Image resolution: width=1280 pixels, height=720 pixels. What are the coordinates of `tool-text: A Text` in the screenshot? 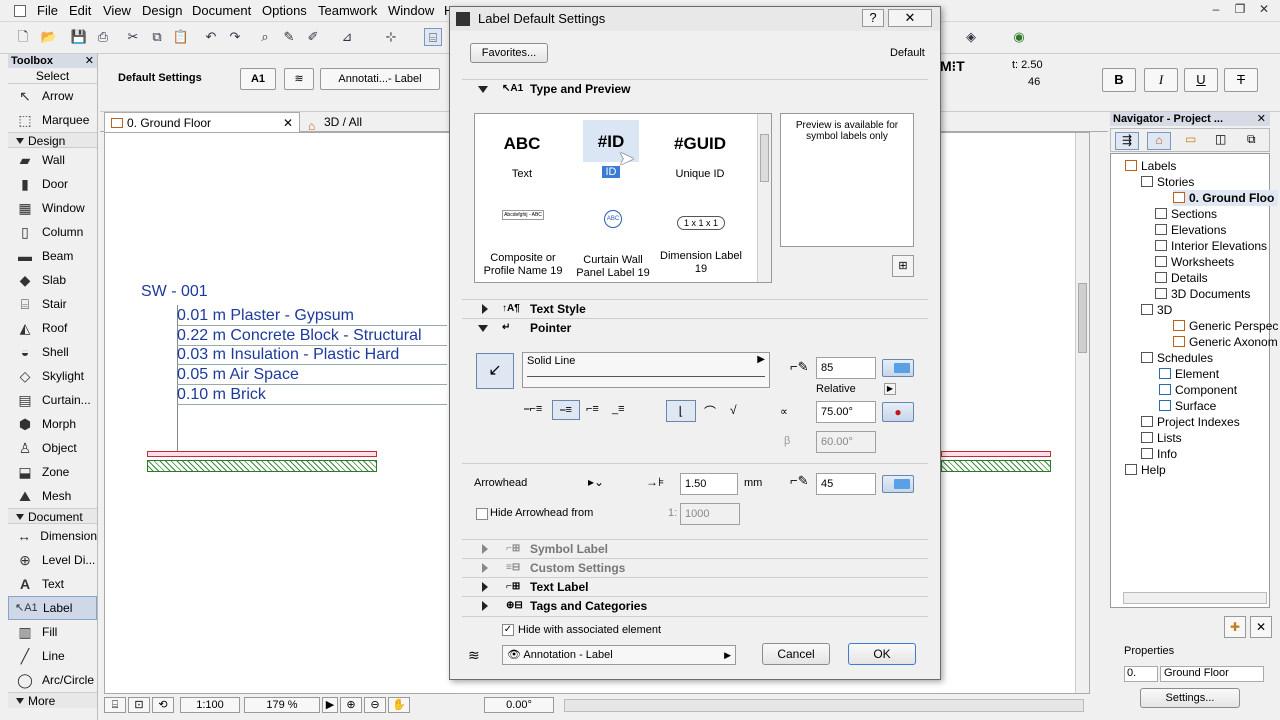 It's located at (52, 584).